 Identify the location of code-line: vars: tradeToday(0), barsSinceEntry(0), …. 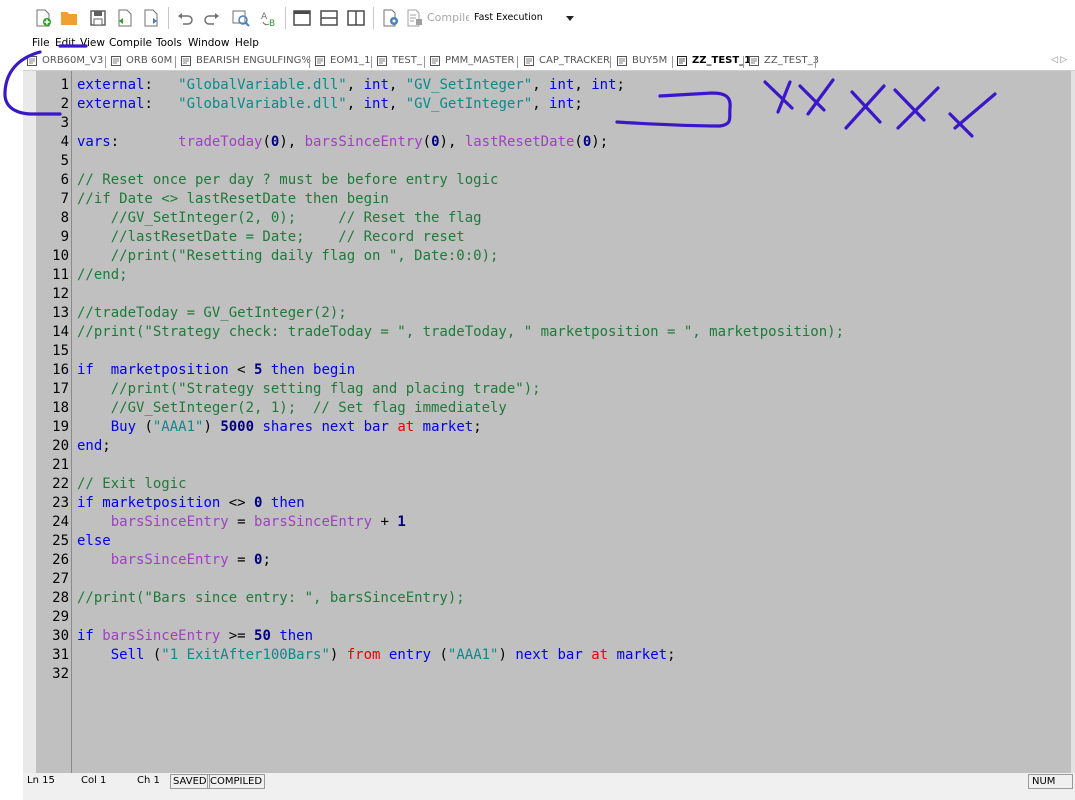
(342, 142).